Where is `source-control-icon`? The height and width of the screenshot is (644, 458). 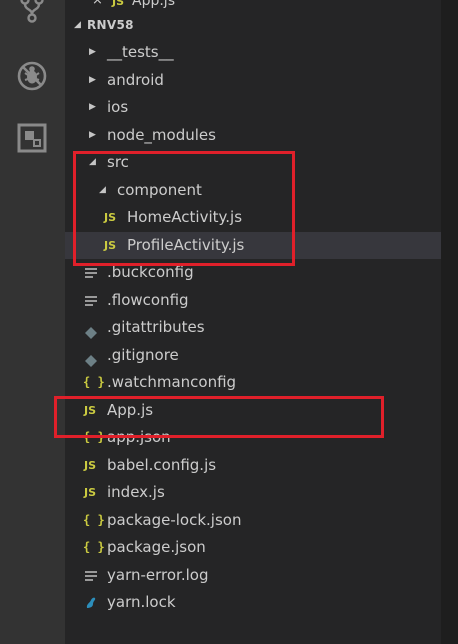 source-control-icon is located at coordinates (32, 12).